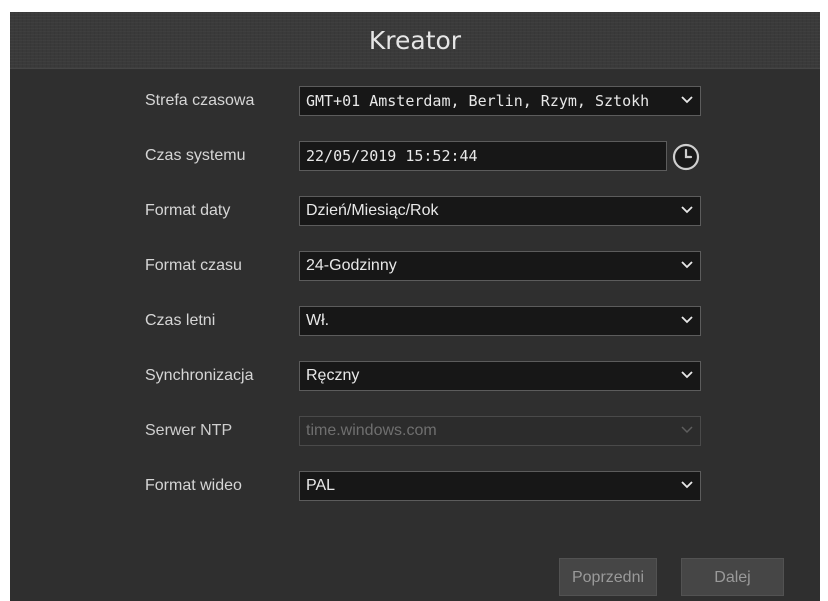 Image resolution: width=828 pixels, height=601 pixels. Describe the element at coordinates (392, 156) in the screenshot. I see `system-time-value: 22/05/2019 15:52:44` at that location.